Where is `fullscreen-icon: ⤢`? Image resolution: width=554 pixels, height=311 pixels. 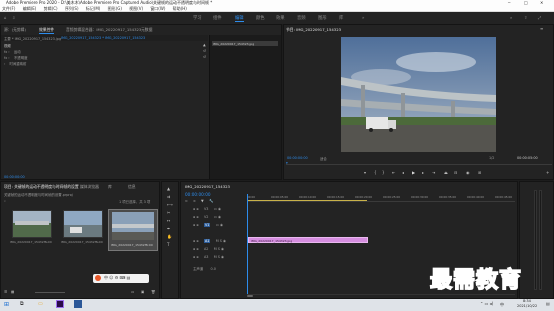
fullscreen-icon: ⤢ is located at coordinates (539, 17).